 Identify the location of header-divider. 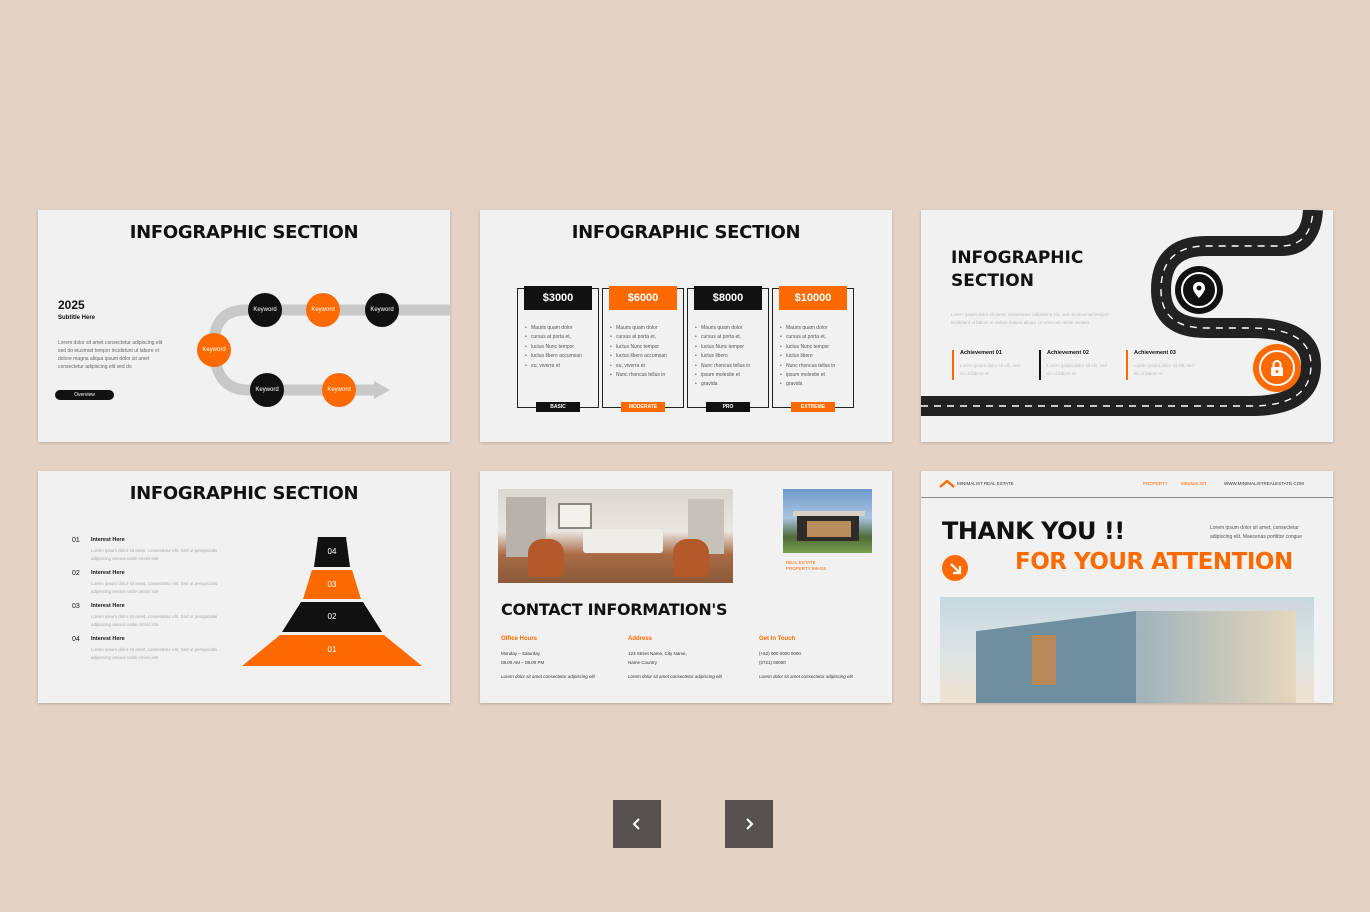
(1127, 497).